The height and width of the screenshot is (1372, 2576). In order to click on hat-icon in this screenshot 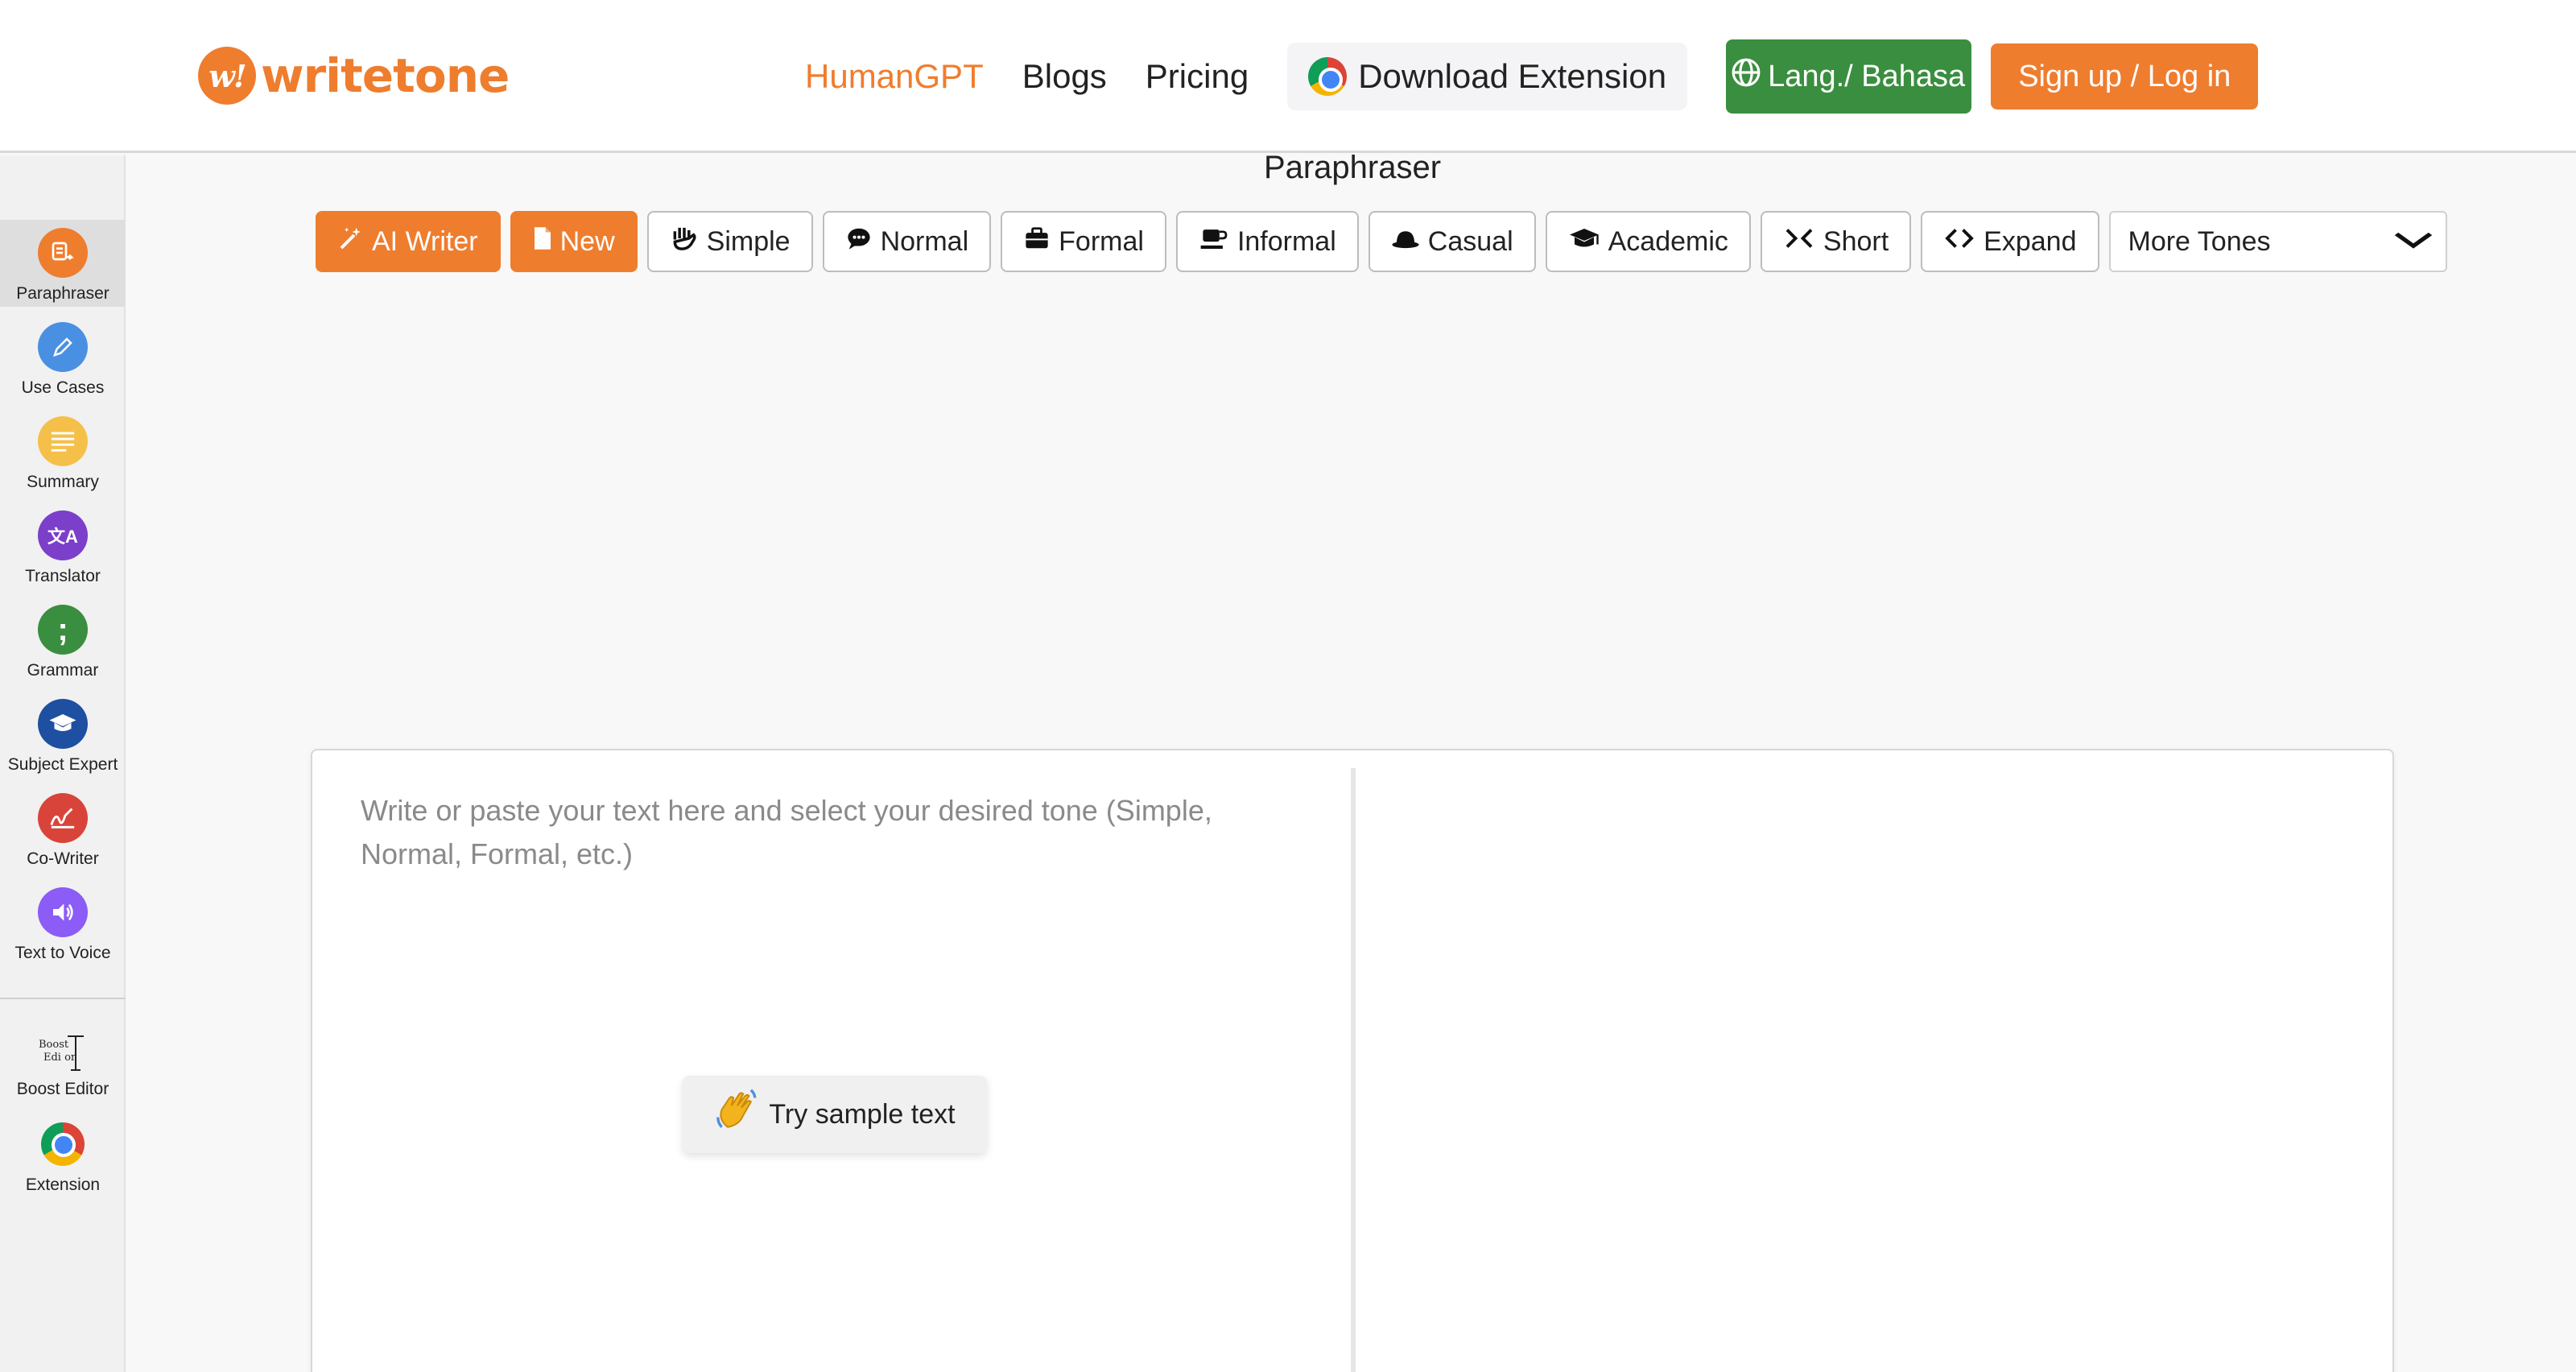, I will do `click(1405, 242)`.